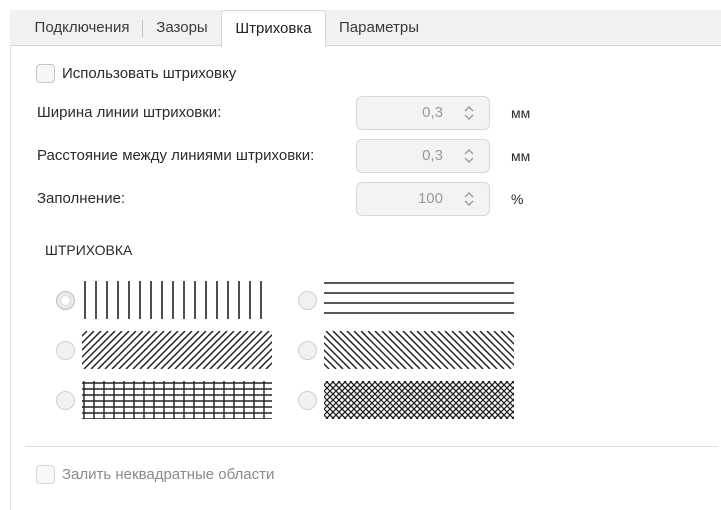 The image size is (721, 510). I want to click on line-spacing-unit: мм, so click(521, 156).